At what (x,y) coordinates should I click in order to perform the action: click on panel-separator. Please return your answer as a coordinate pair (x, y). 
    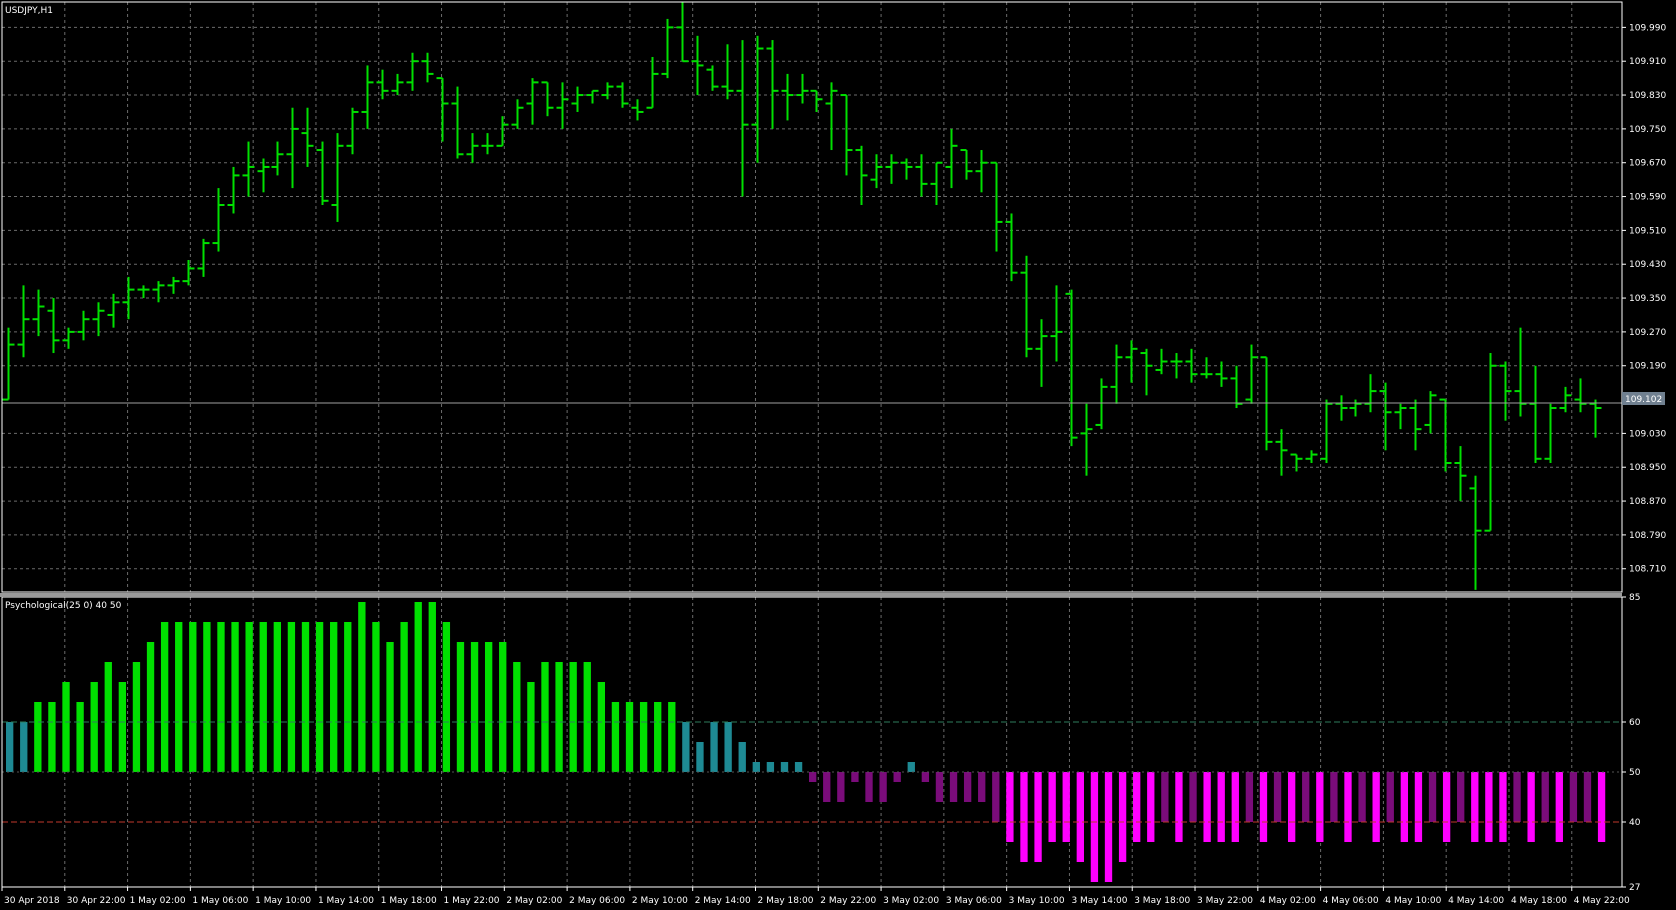
    Looking at the image, I should click on (811, 595).